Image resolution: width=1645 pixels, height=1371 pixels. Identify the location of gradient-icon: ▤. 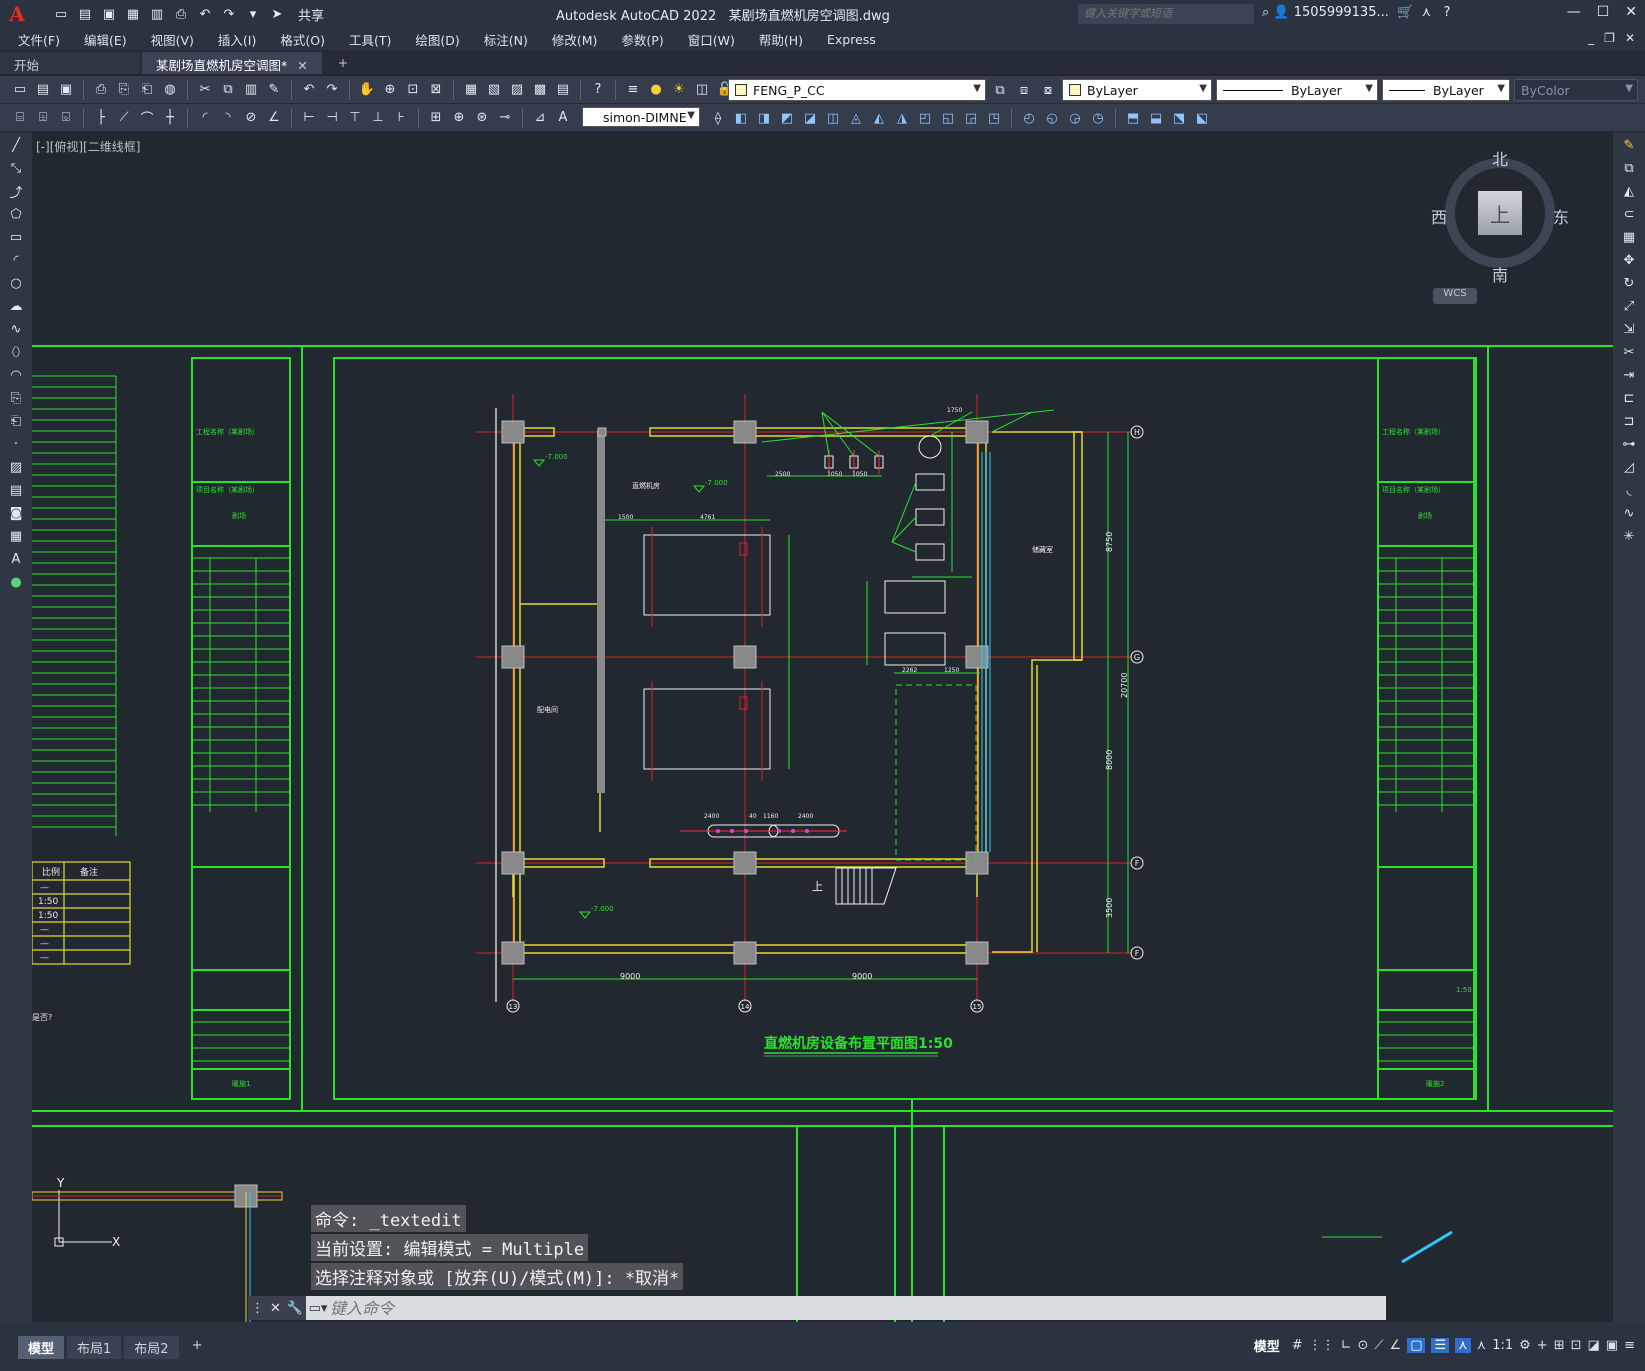
(16, 490).